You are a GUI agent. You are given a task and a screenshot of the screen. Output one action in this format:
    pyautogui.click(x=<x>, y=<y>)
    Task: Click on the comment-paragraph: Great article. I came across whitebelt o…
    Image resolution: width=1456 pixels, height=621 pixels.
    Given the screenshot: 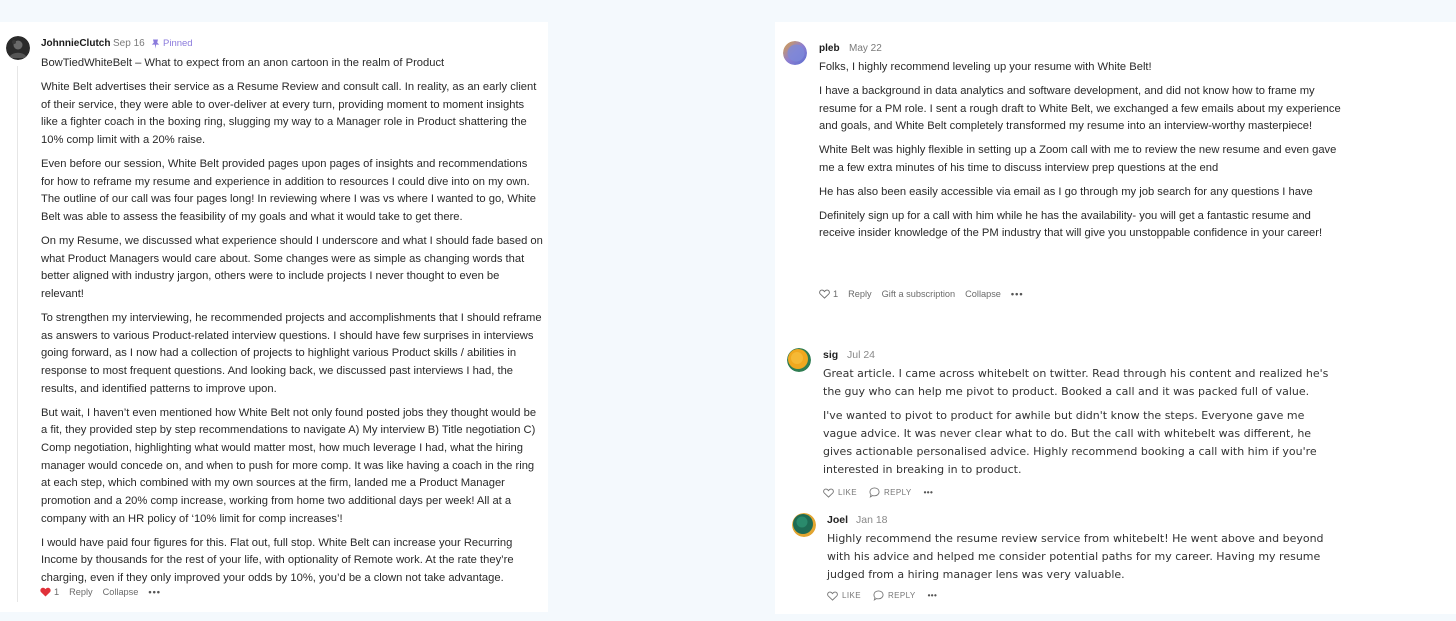 What is the action you would take?
    pyautogui.click(x=1076, y=382)
    